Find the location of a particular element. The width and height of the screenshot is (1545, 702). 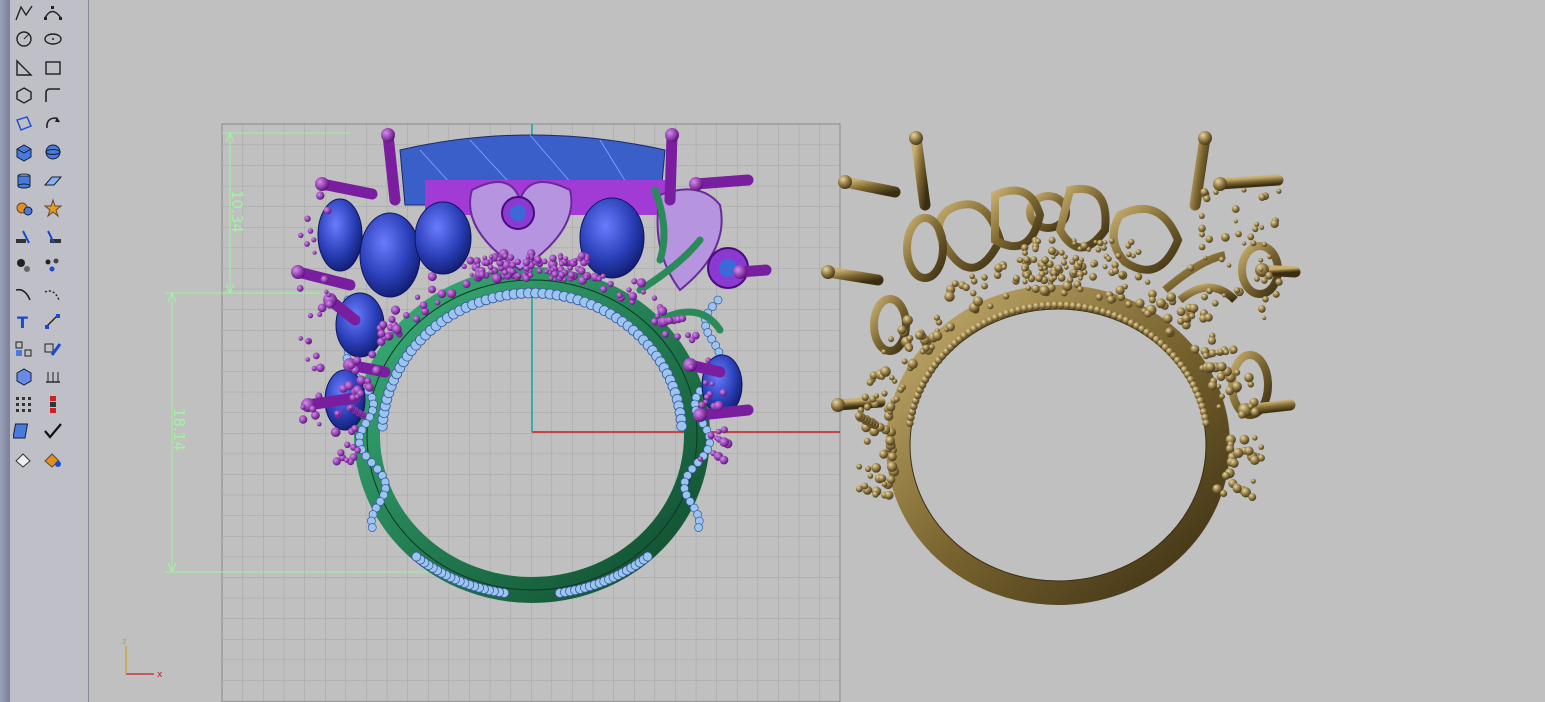

box-solid-button is located at coordinates (24, 152).